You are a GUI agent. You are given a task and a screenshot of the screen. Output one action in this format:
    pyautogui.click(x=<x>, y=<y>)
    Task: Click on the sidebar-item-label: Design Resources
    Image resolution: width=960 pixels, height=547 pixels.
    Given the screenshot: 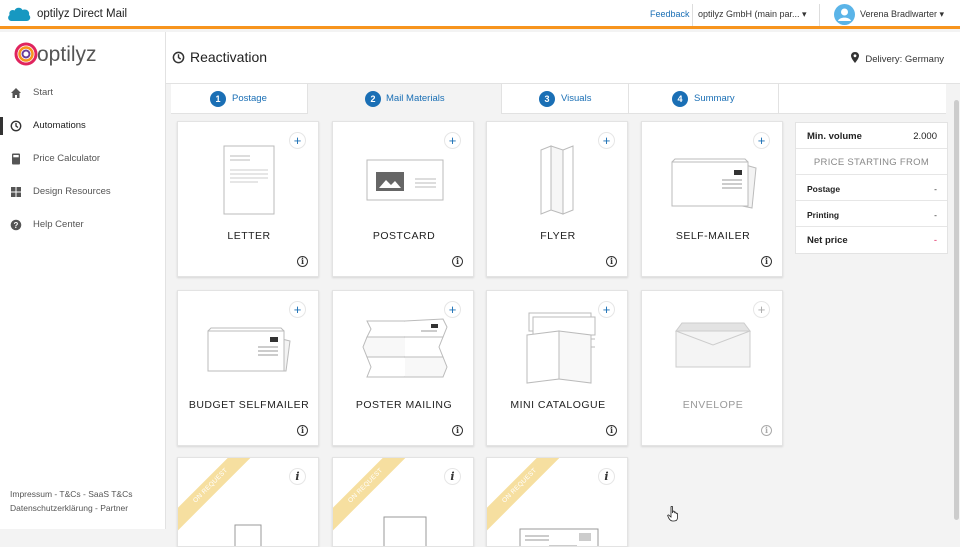 What is the action you would take?
    pyautogui.click(x=72, y=191)
    